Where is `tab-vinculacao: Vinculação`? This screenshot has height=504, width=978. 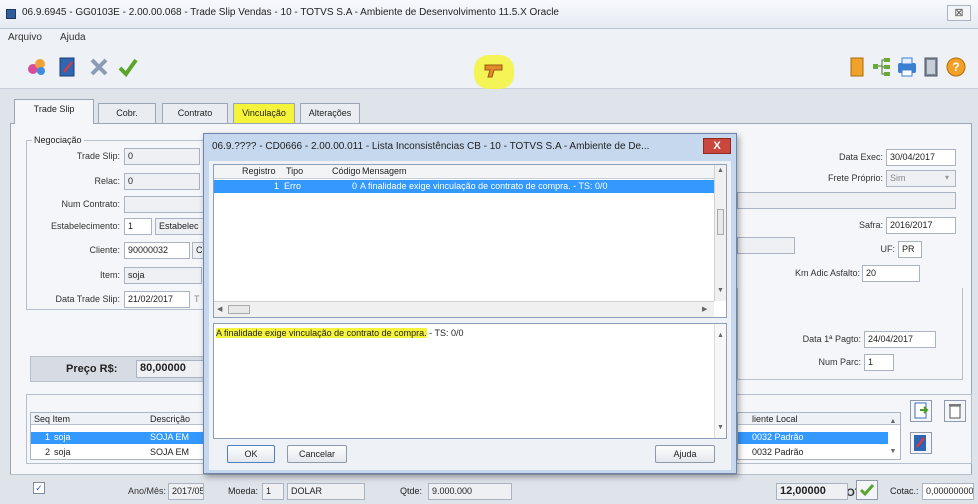 tab-vinculacao: Vinculação is located at coordinates (264, 113).